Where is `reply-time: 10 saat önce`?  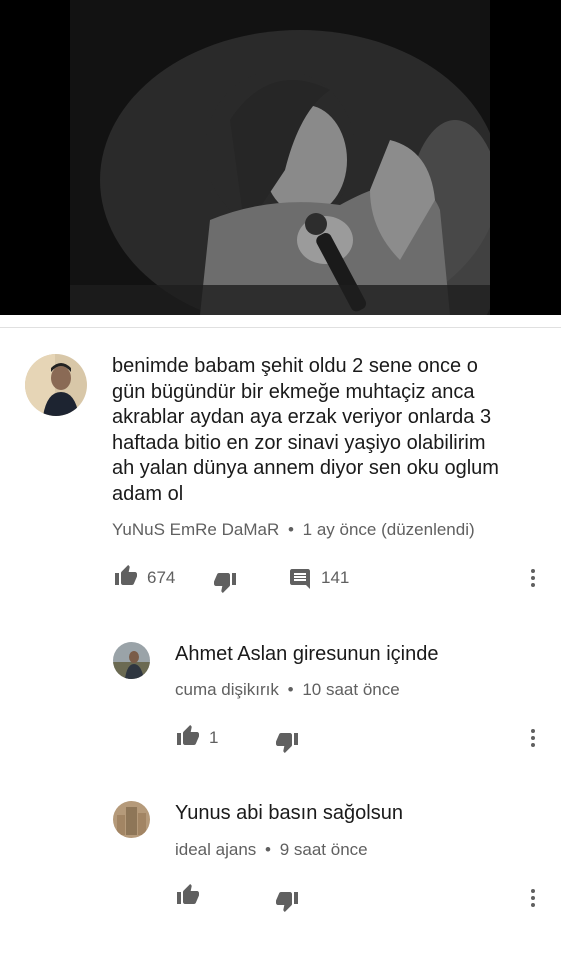 reply-time: 10 saat önce is located at coordinates (351, 689).